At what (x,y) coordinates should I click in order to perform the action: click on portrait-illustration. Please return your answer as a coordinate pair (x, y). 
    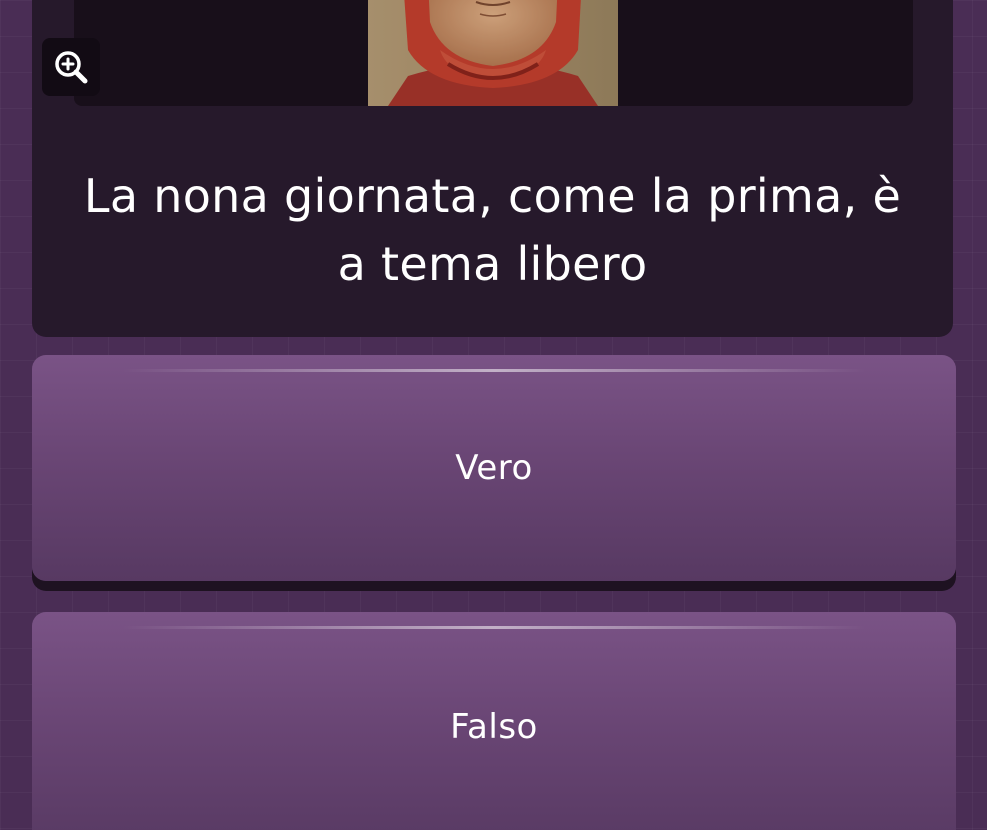
    Looking at the image, I should click on (493, 53).